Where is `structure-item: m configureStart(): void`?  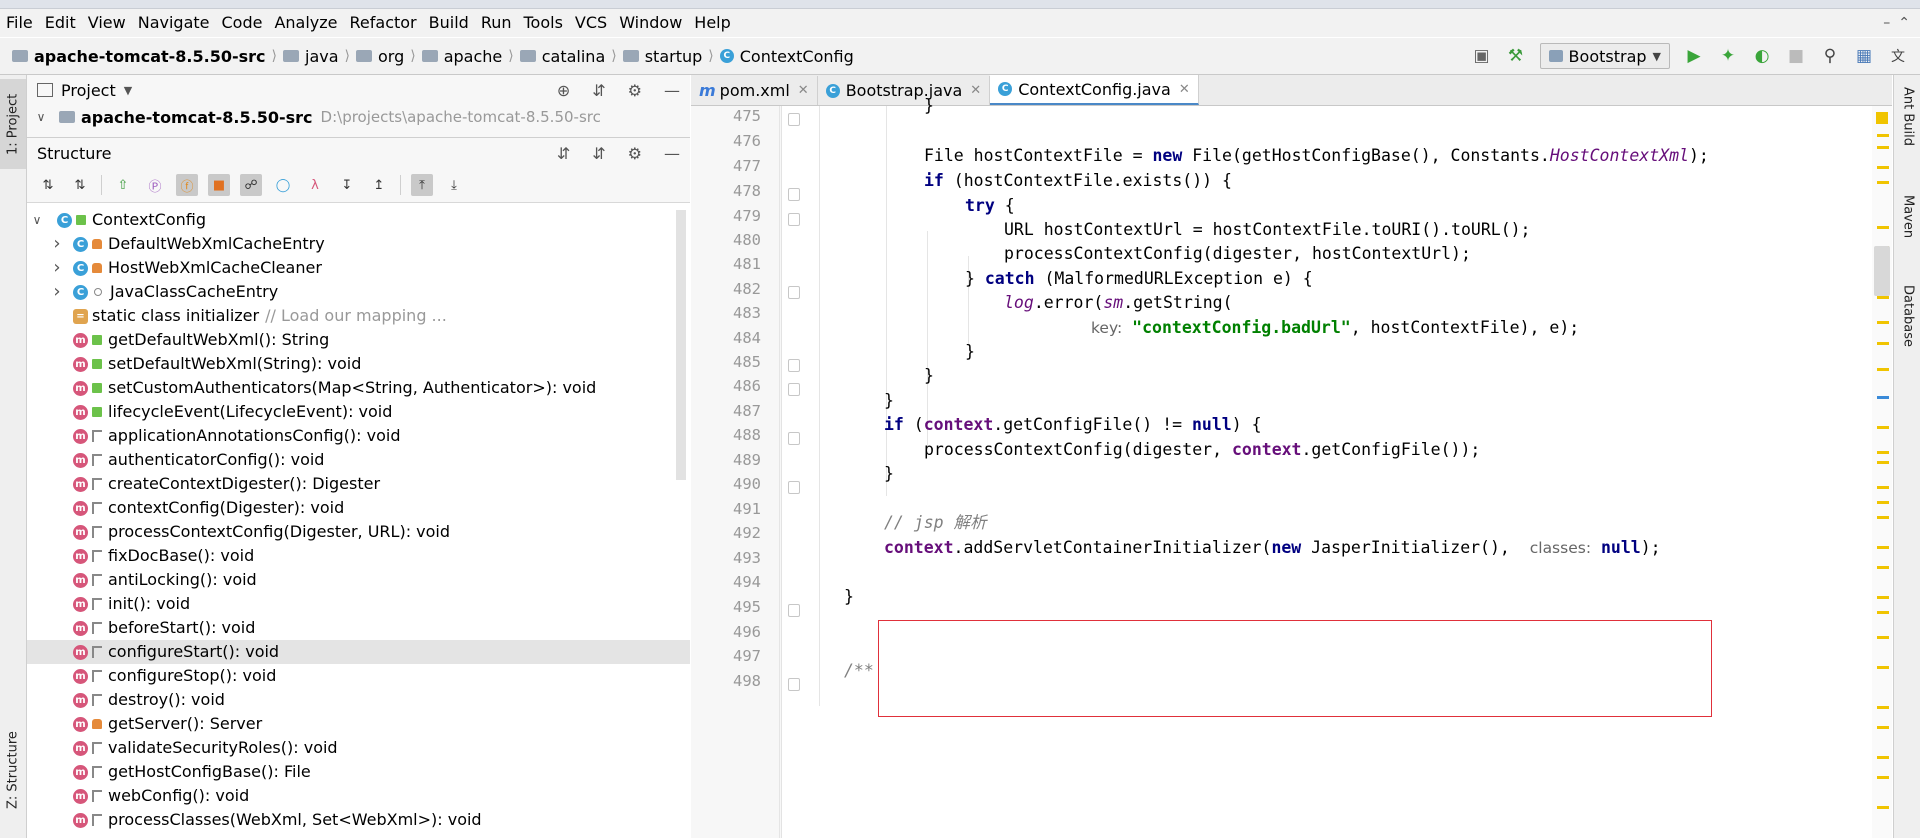
structure-item: m configureStart(): void is located at coordinates (358, 652).